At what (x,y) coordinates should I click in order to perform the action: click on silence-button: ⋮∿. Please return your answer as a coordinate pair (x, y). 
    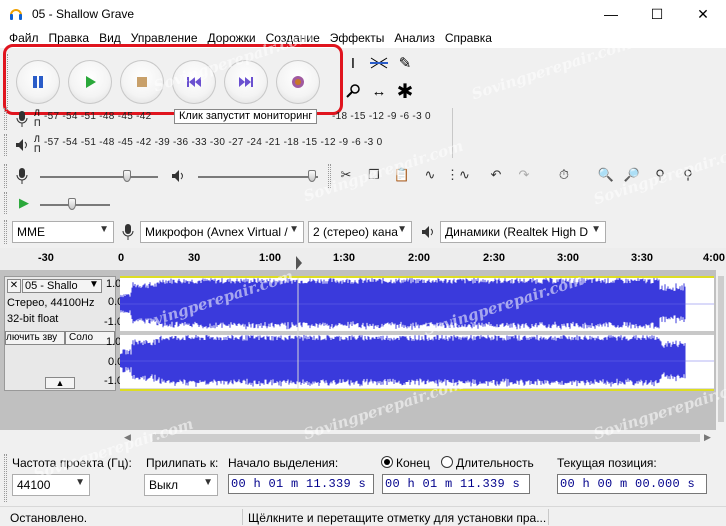
    Looking at the image, I should click on (458, 175).